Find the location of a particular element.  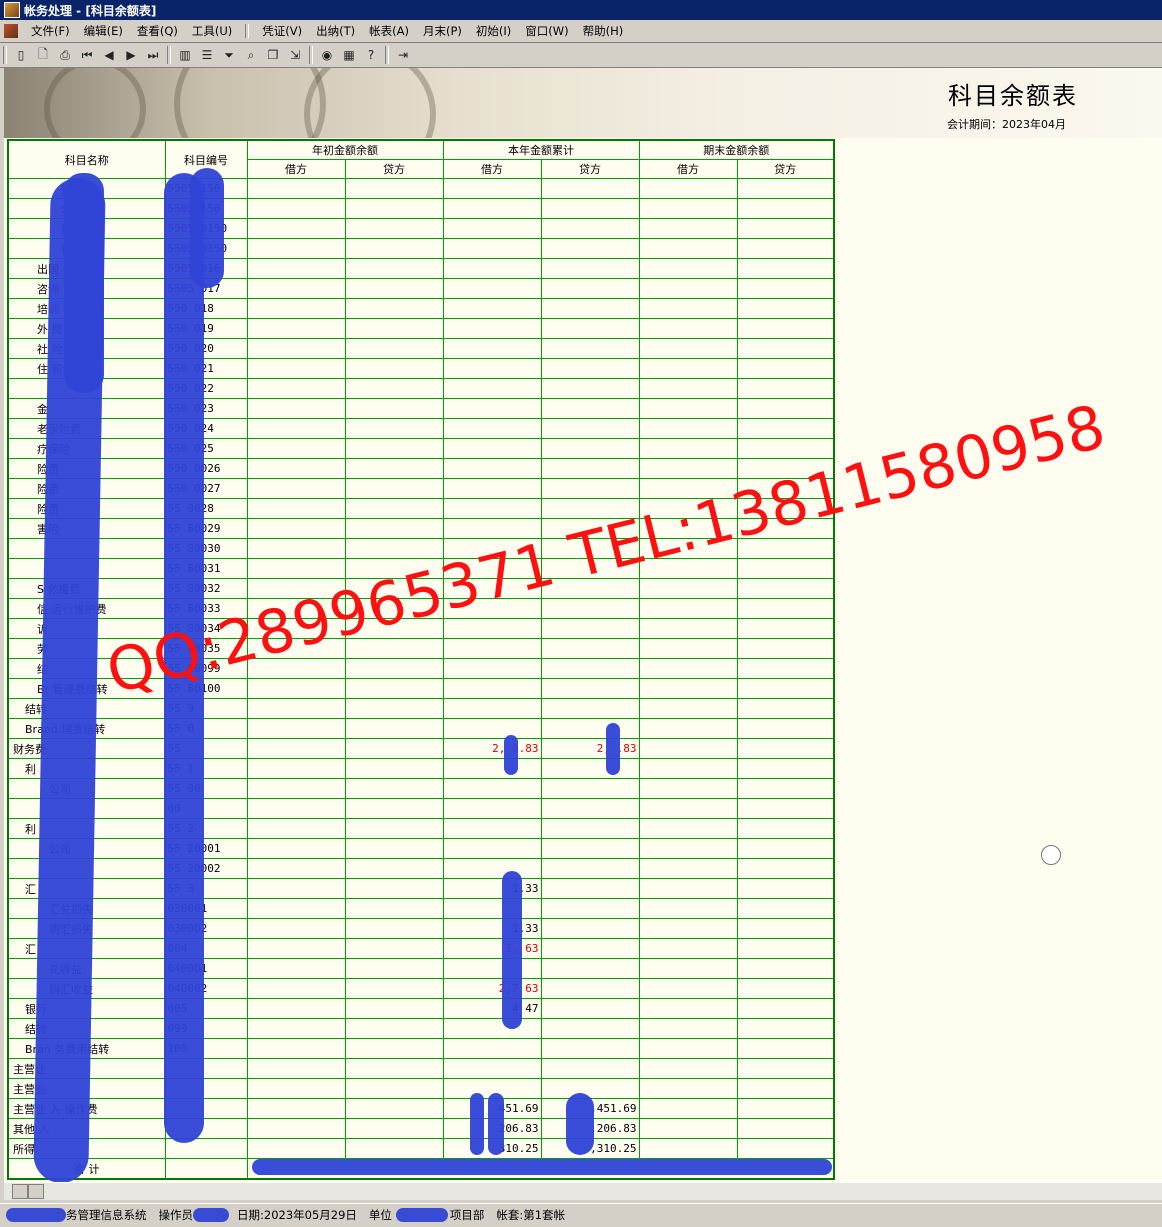

table-row: 购汇收益 0400022,7 63 is located at coordinates (421, 988).